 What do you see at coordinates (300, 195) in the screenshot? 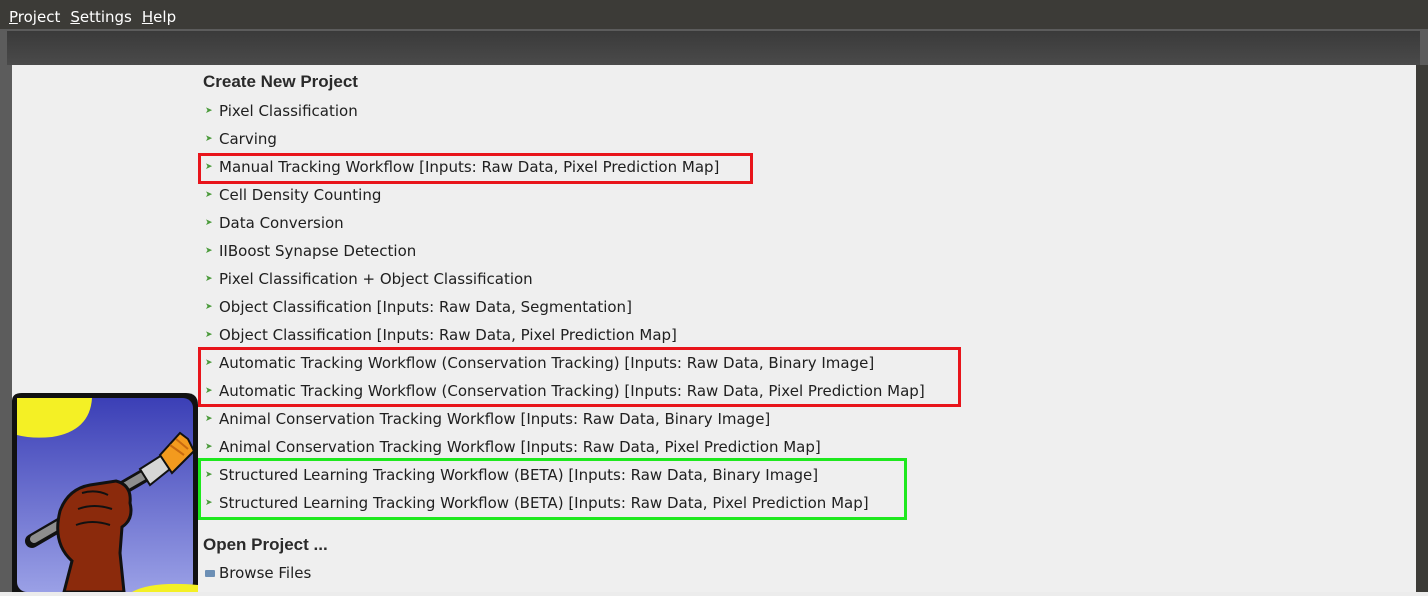
I see `workflow-label: Cell Density Counting` at bounding box center [300, 195].